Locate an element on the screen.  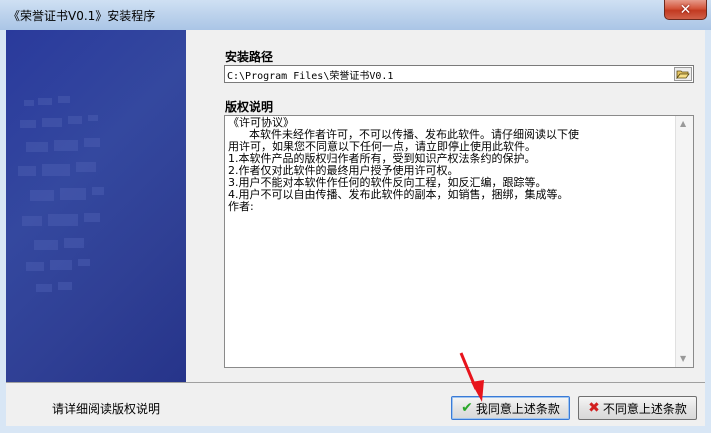
install-path-field is located at coordinates (459, 74).